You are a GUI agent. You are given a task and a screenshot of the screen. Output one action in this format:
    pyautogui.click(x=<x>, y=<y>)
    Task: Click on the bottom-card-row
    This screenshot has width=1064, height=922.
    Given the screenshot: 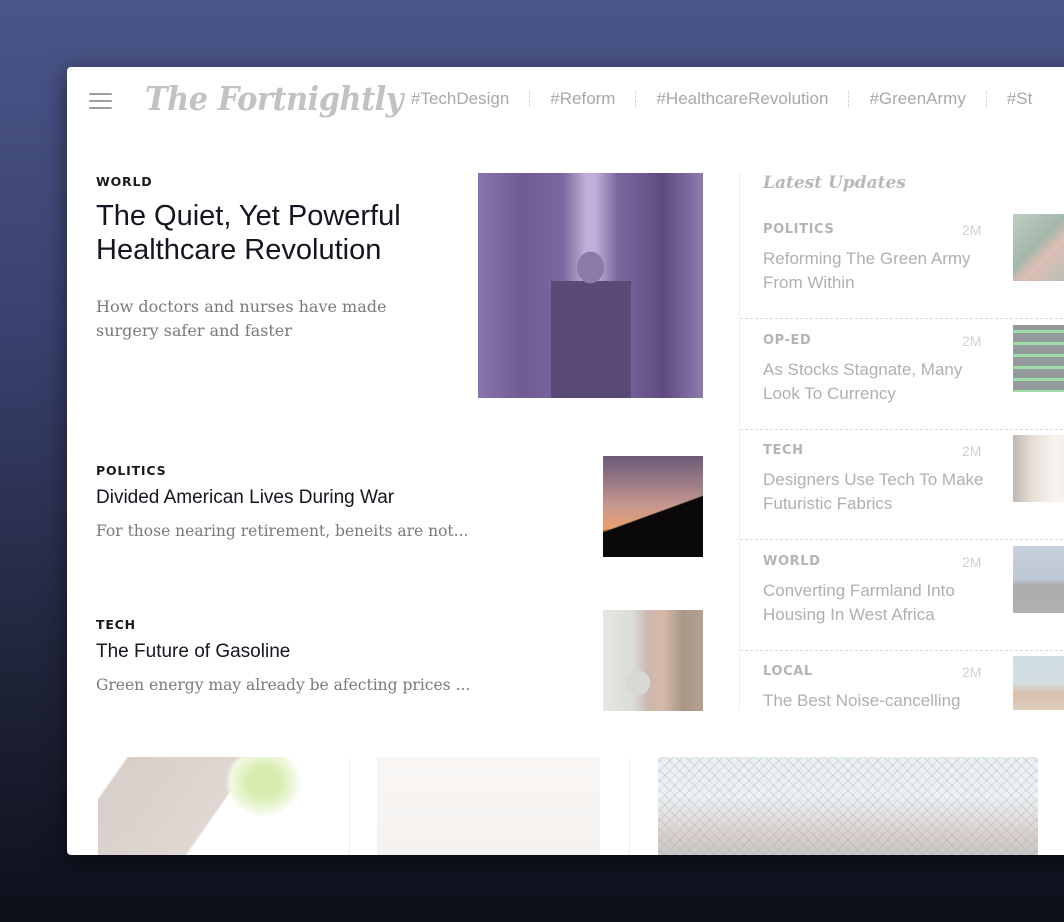 What is the action you would take?
    pyautogui.click(x=565, y=806)
    